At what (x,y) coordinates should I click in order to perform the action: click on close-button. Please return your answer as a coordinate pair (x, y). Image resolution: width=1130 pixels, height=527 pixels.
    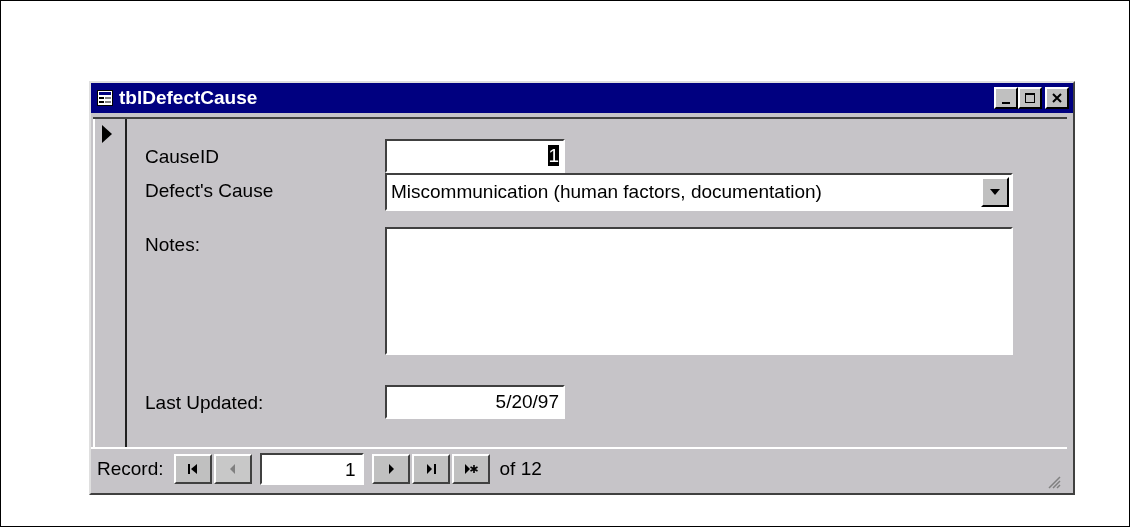
    Looking at the image, I should click on (1057, 98).